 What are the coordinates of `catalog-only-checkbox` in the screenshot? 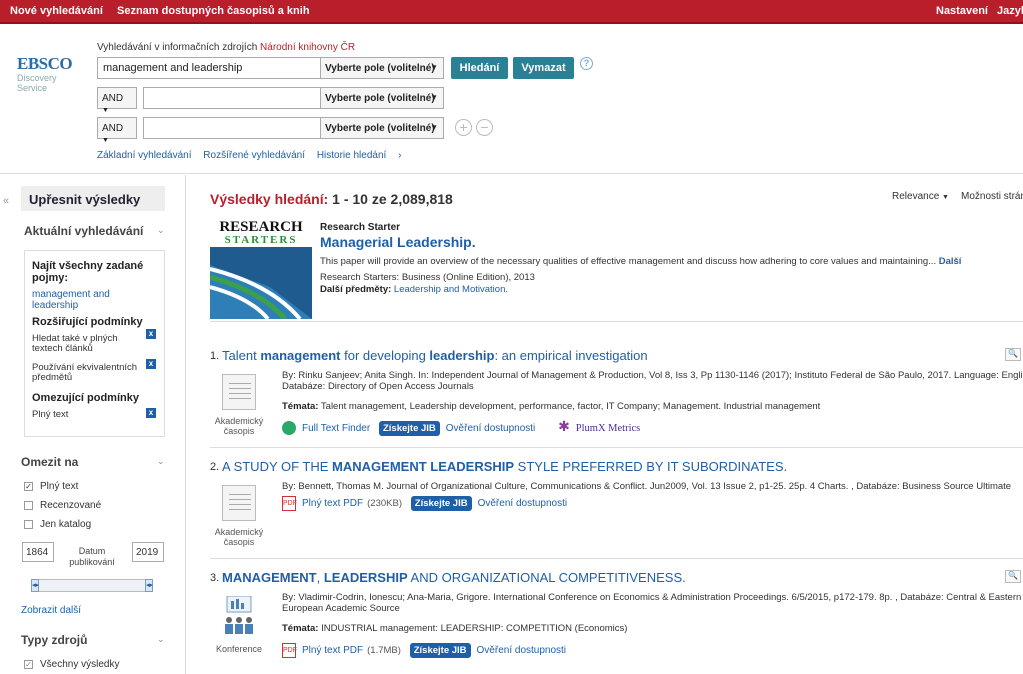 It's located at (28, 524).